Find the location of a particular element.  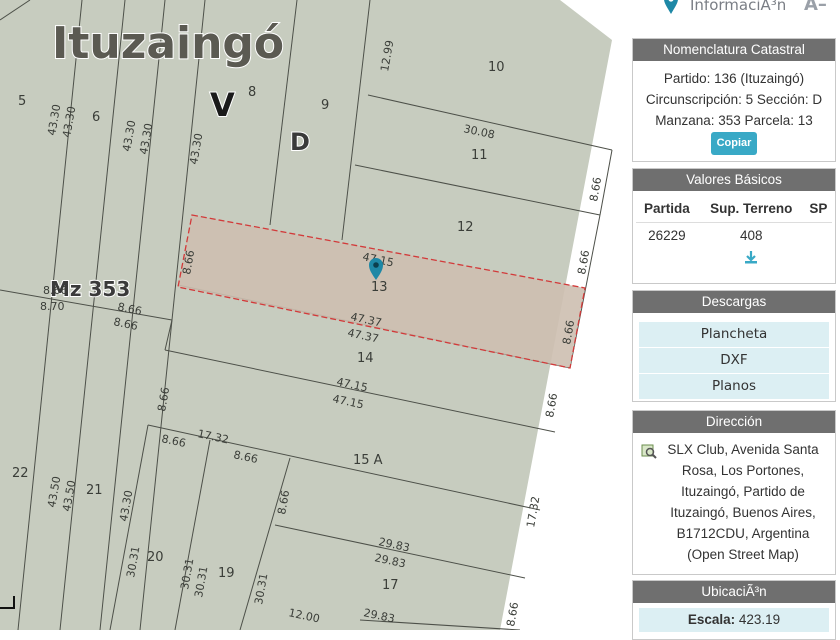

sup-value: 408 is located at coordinates (751, 235).